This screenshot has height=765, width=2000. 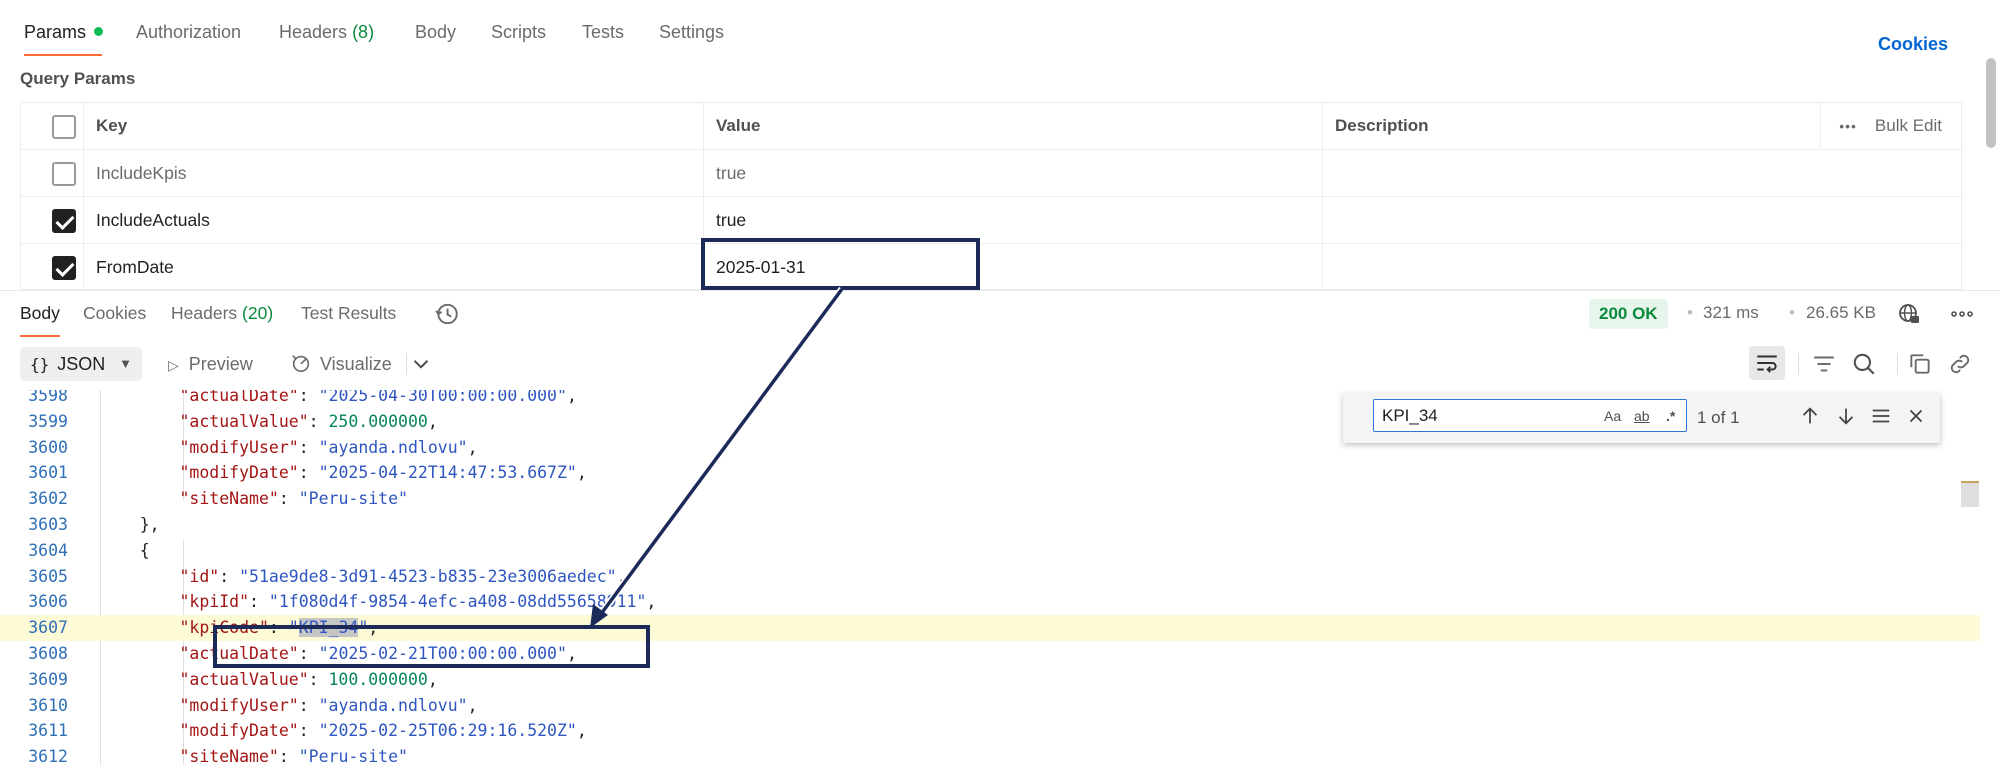 I want to click on arrow-up-icon, so click(x=1810, y=416).